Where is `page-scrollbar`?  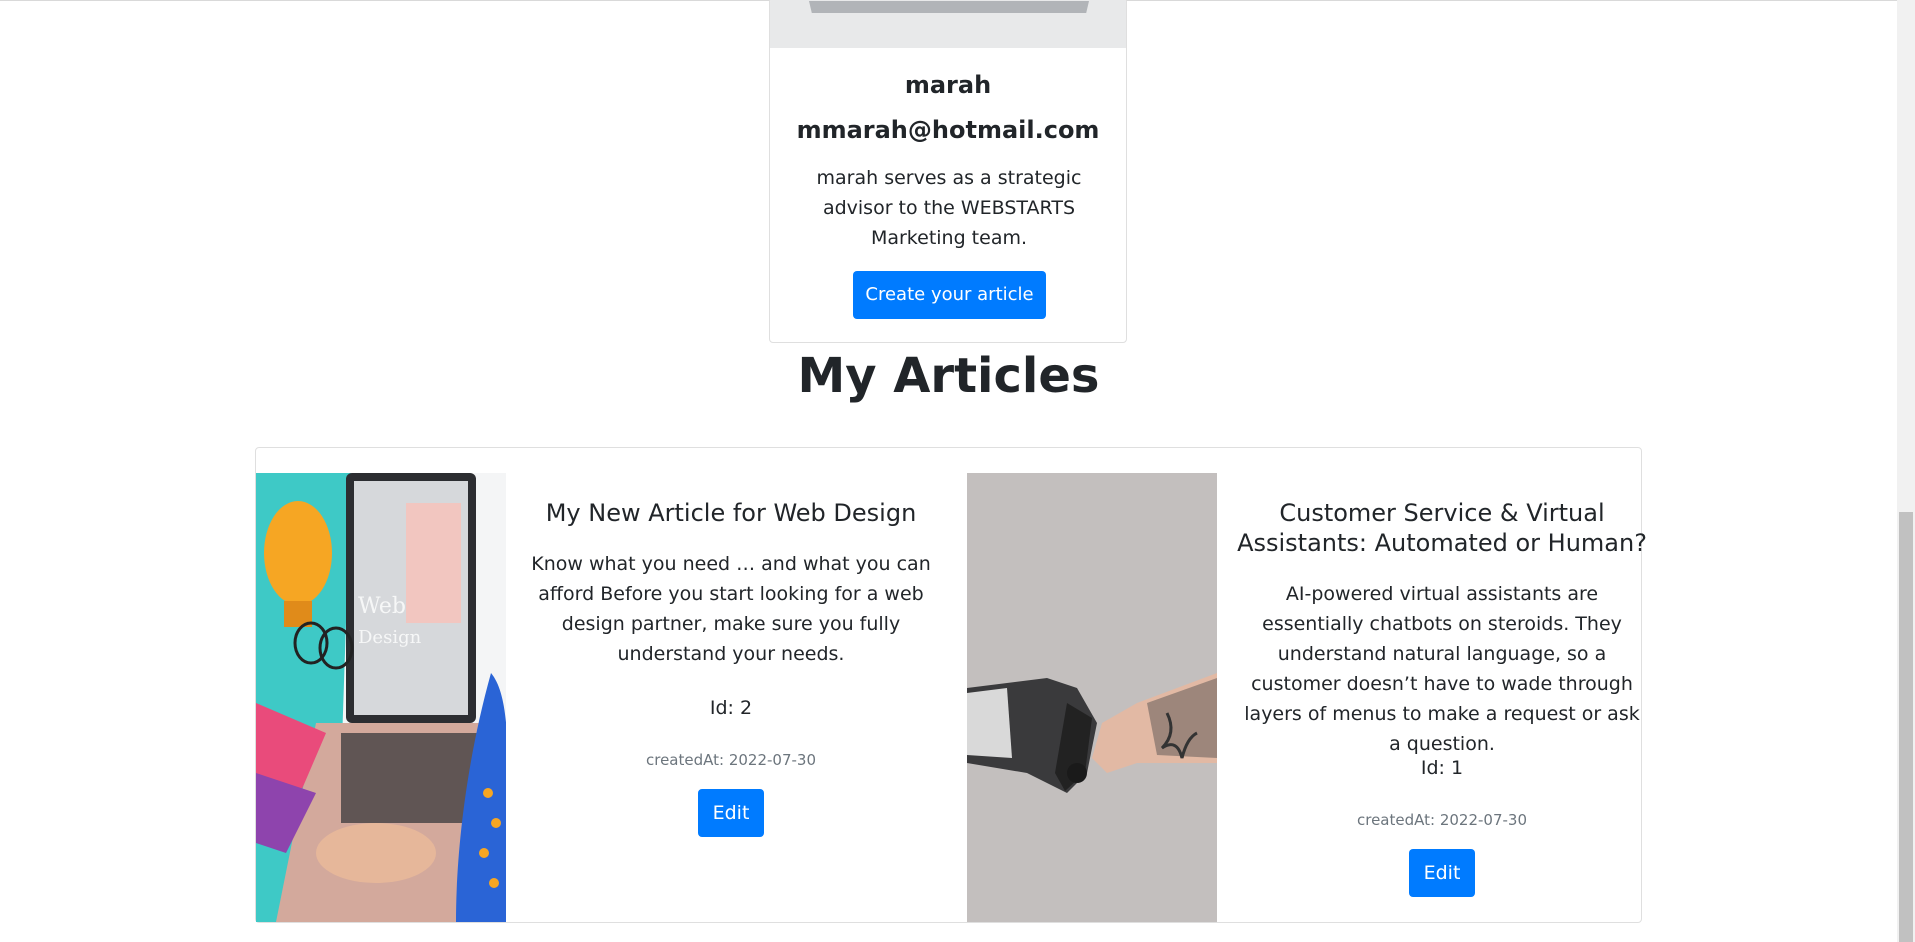
page-scrollbar is located at coordinates (1906, 471).